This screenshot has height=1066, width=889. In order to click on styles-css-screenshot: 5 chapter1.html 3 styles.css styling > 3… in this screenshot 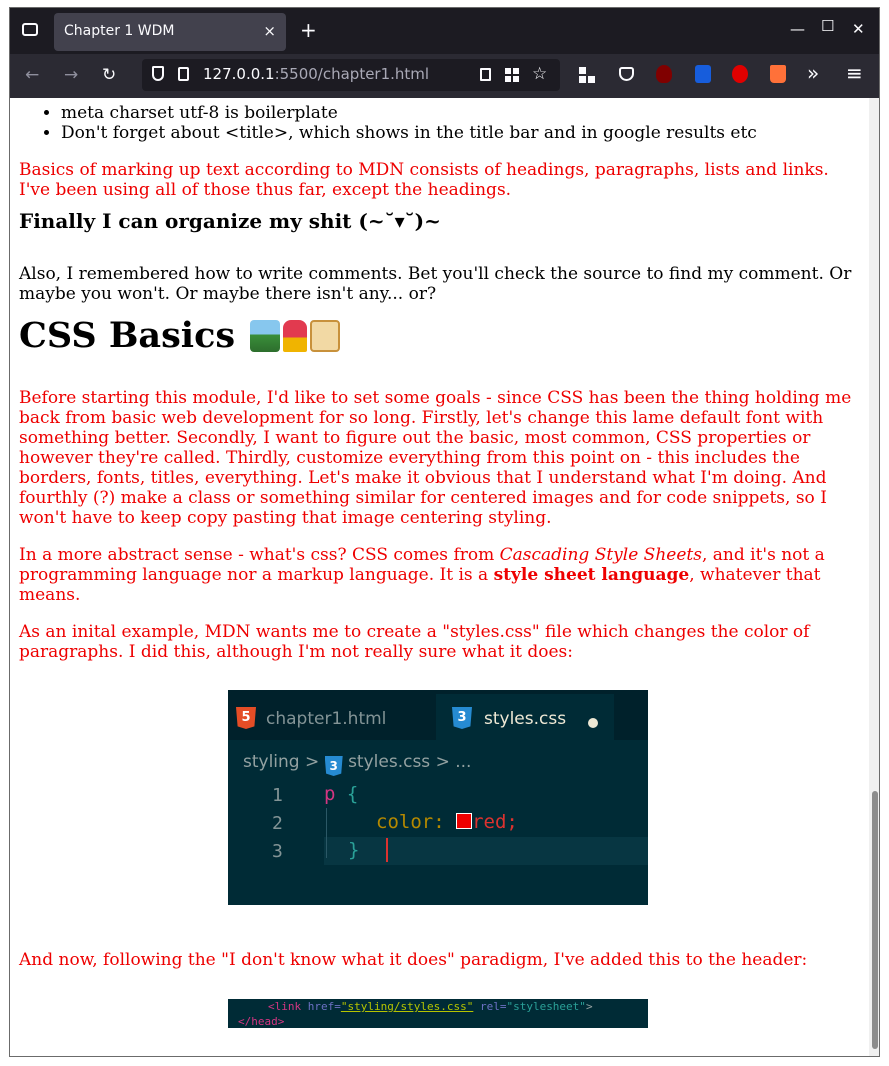, I will do `click(438, 797)`.